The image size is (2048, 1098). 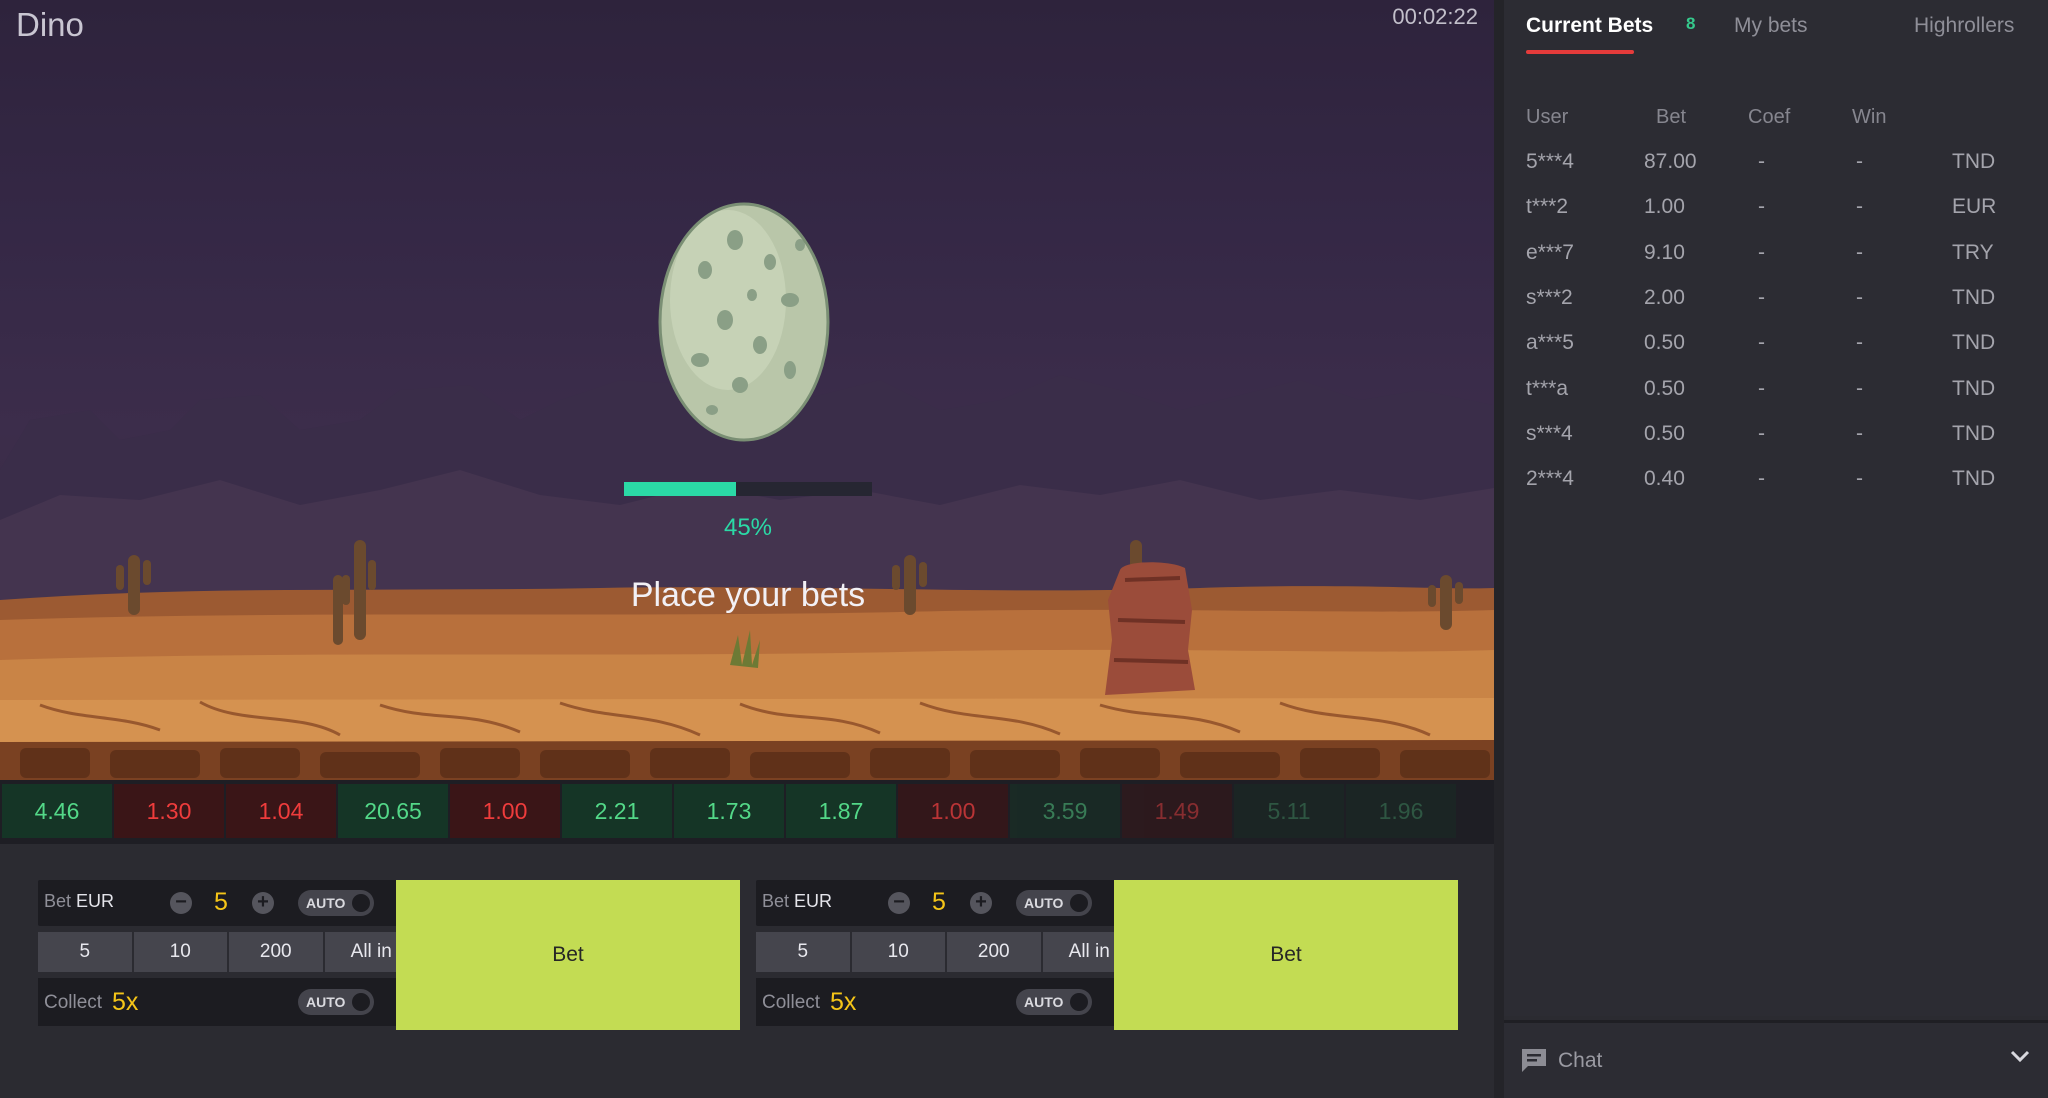 I want to click on cell-user: a***5, so click(x=1550, y=343).